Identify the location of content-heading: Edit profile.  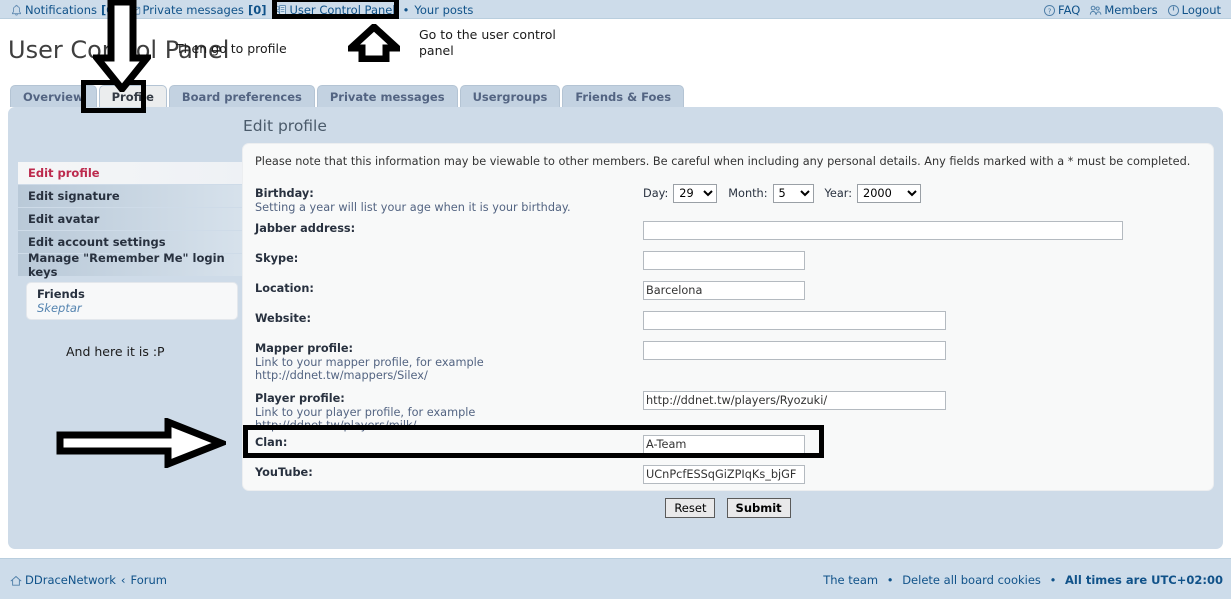
(285, 126).